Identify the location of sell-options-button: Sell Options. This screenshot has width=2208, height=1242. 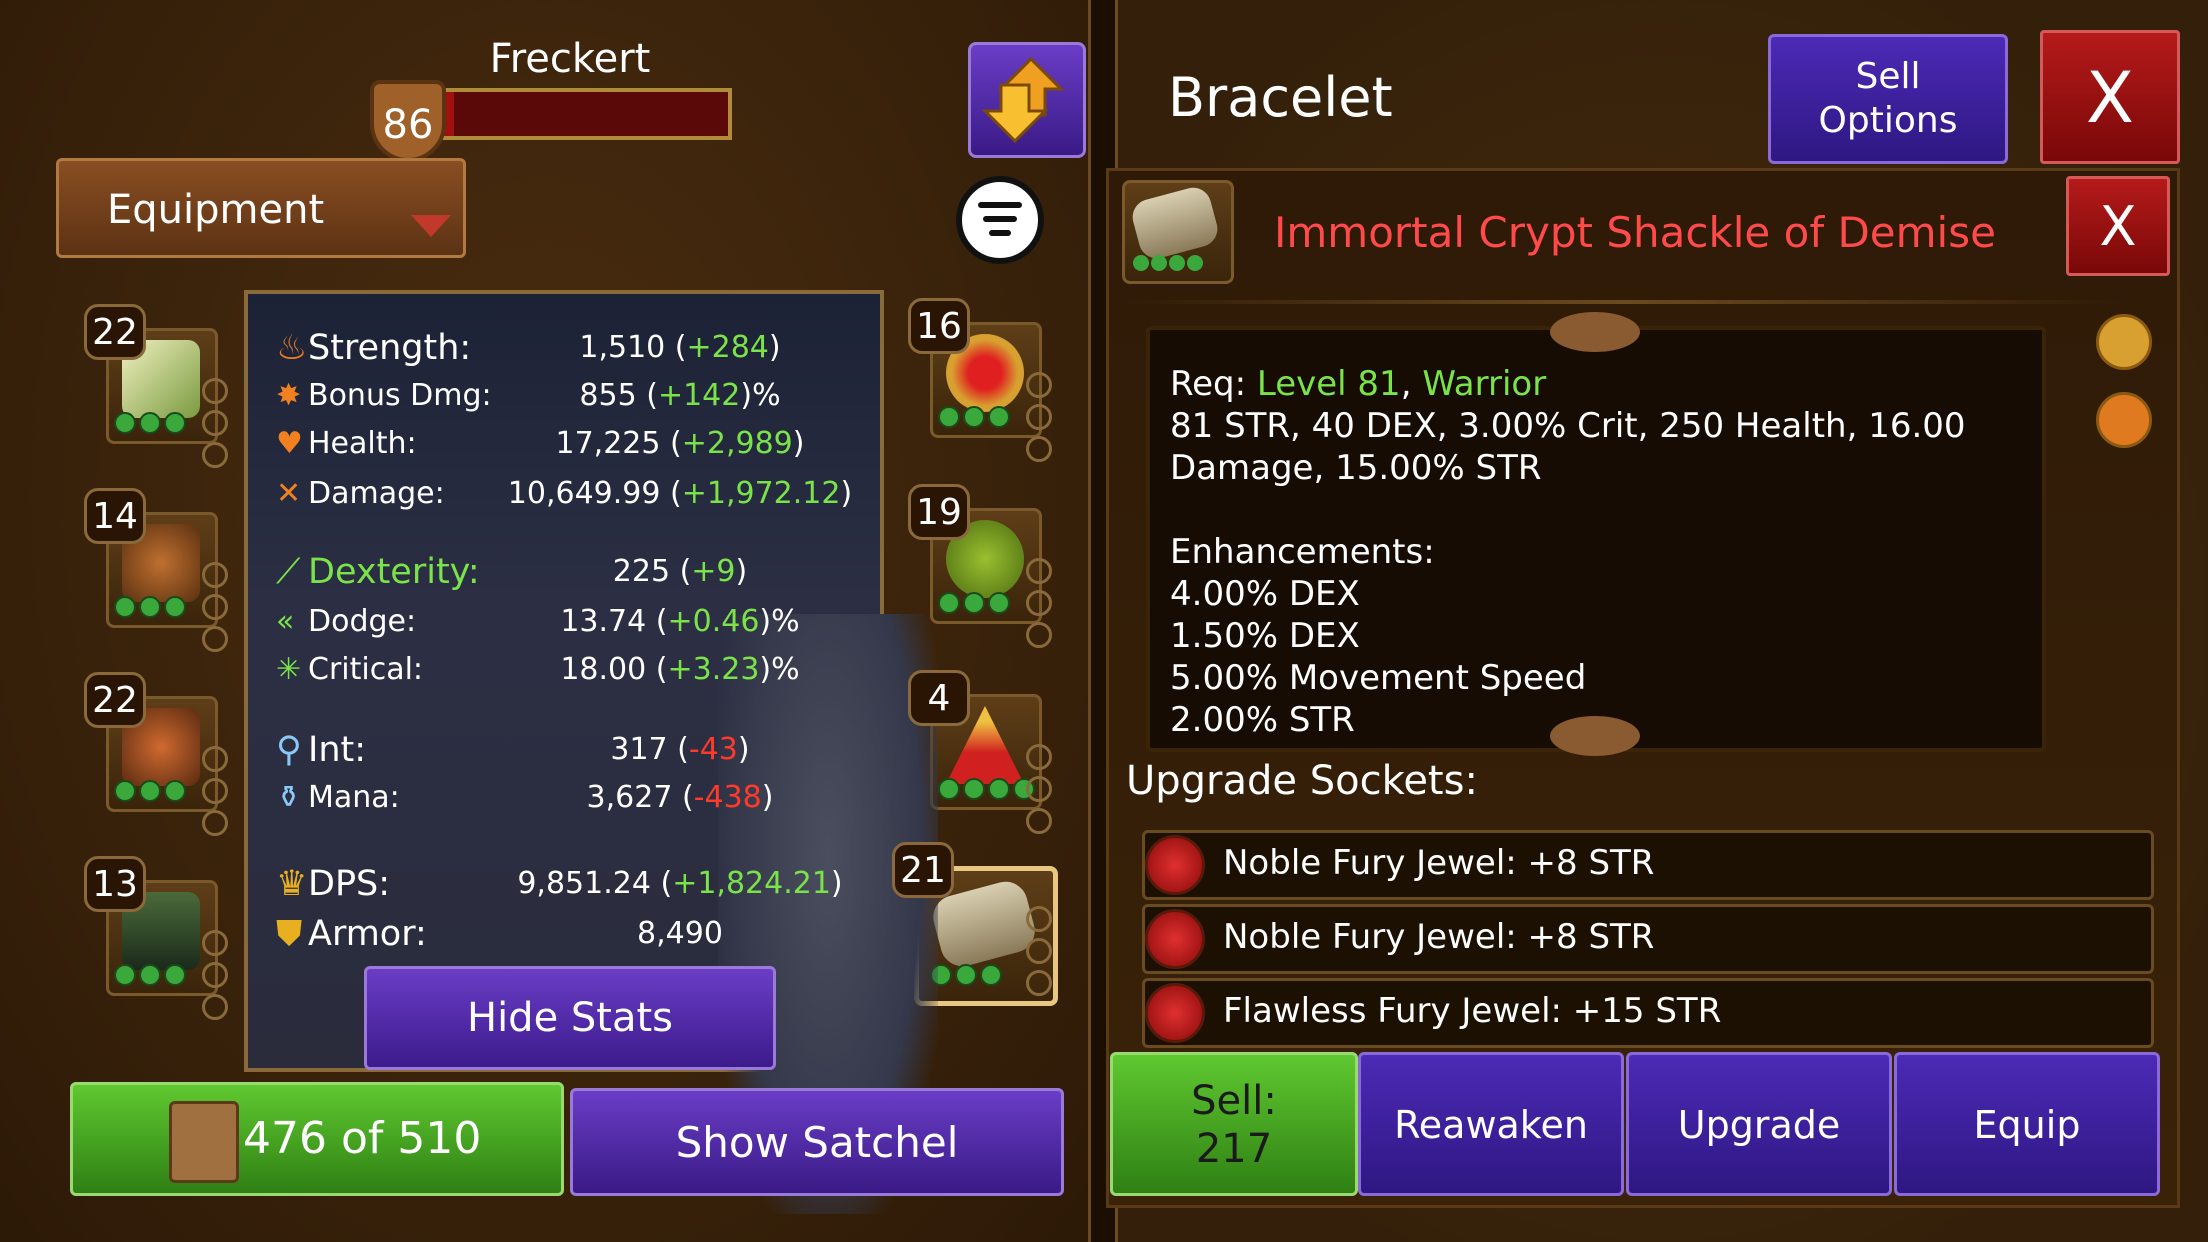
(1888, 99).